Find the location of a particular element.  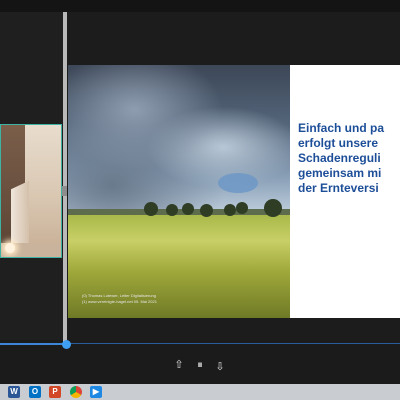

video-lamp is located at coordinates (10, 248).